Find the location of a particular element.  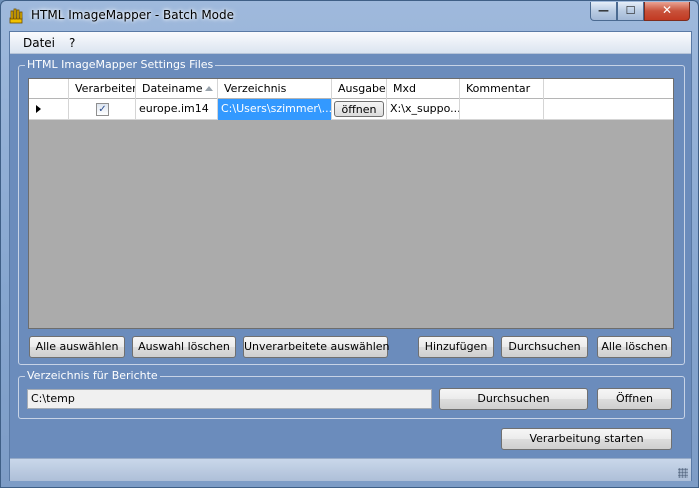

ausgabe-open-button: öffnen is located at coordinates (359, 109).